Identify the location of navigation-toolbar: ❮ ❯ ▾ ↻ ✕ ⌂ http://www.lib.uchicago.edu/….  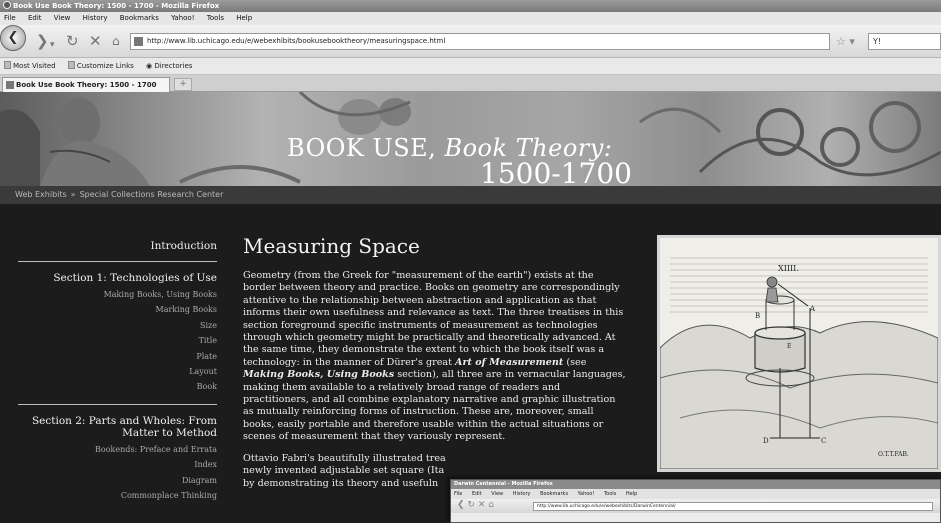
(470, 41).